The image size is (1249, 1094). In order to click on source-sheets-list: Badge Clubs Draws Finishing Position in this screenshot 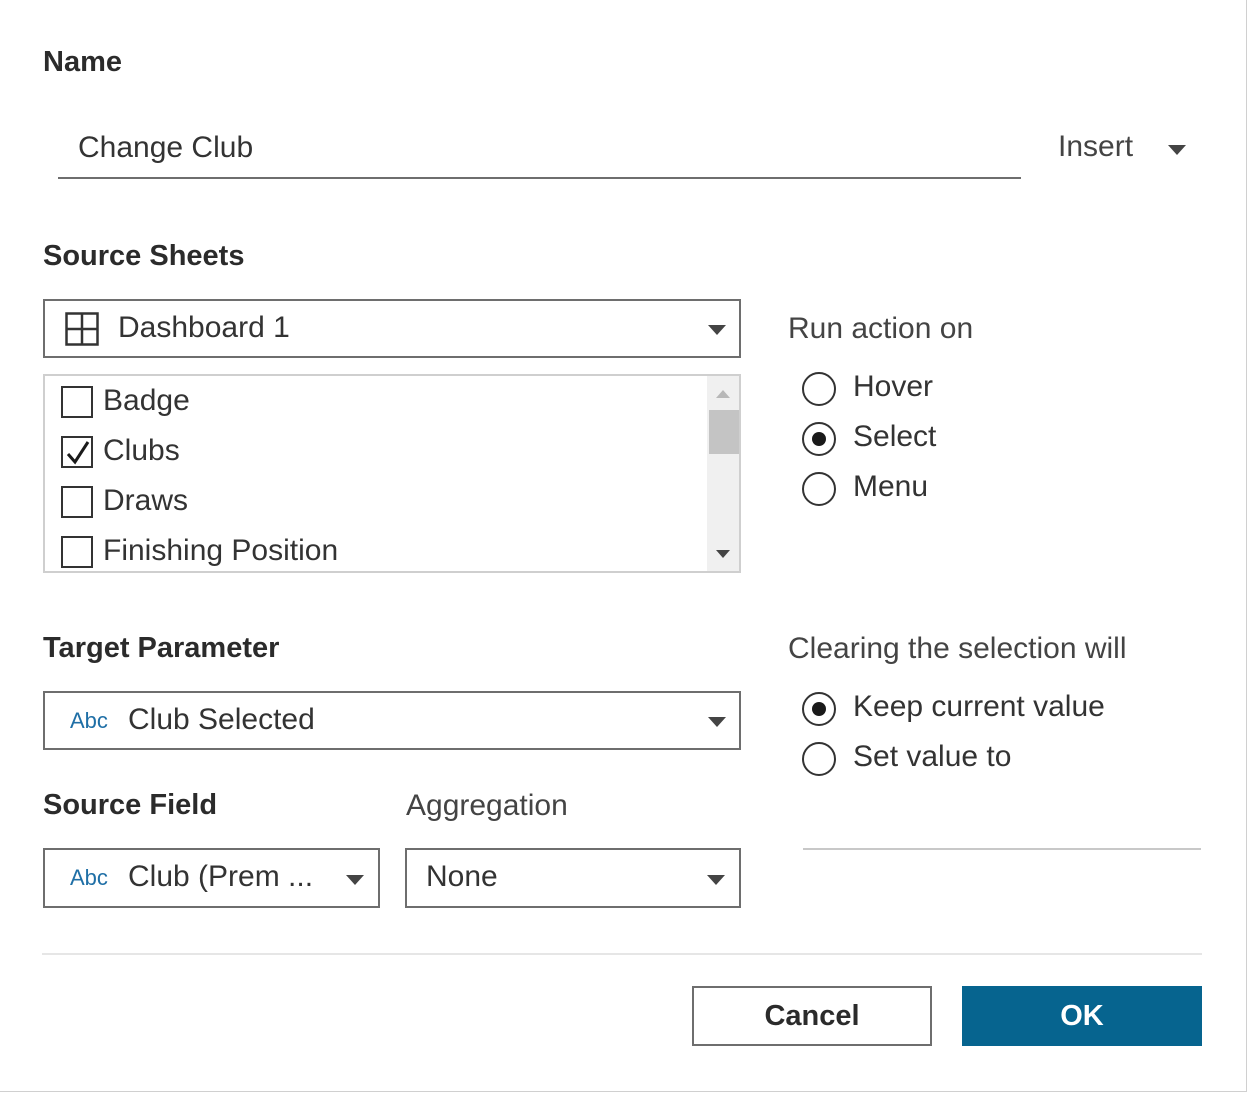, I will do `click(392, 473)`.